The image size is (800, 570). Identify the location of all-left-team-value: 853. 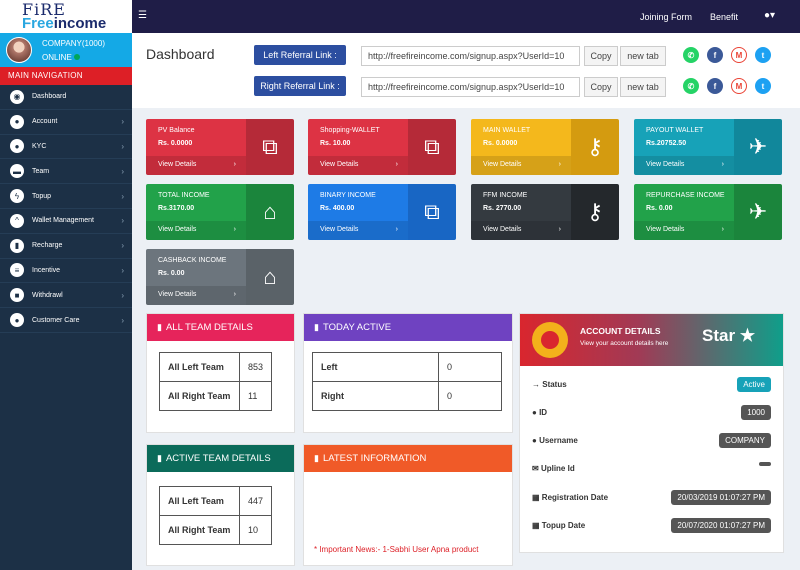
(255, 367).